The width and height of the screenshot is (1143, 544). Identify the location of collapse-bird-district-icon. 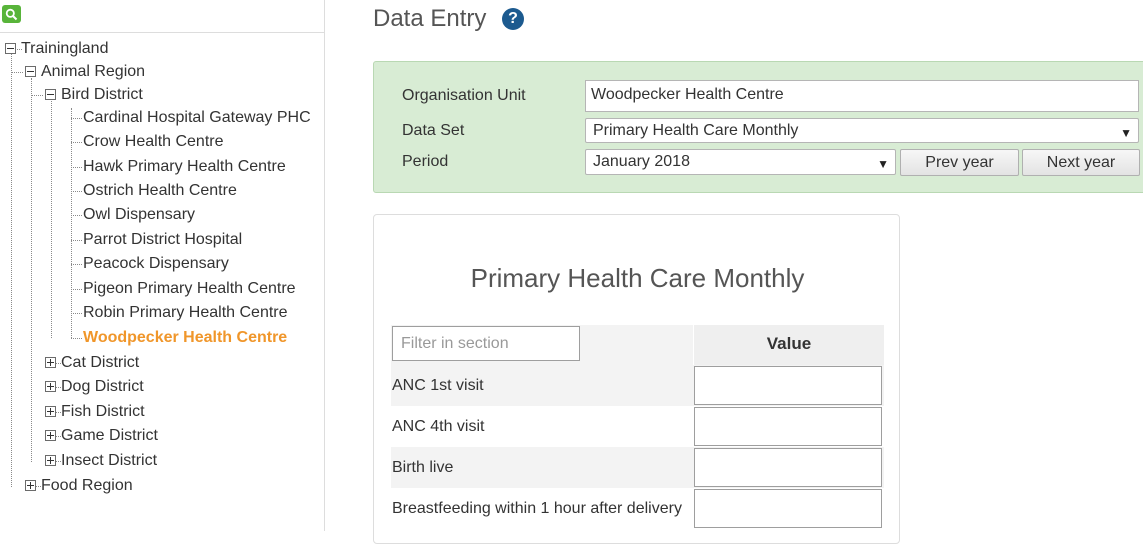
(50, 94).